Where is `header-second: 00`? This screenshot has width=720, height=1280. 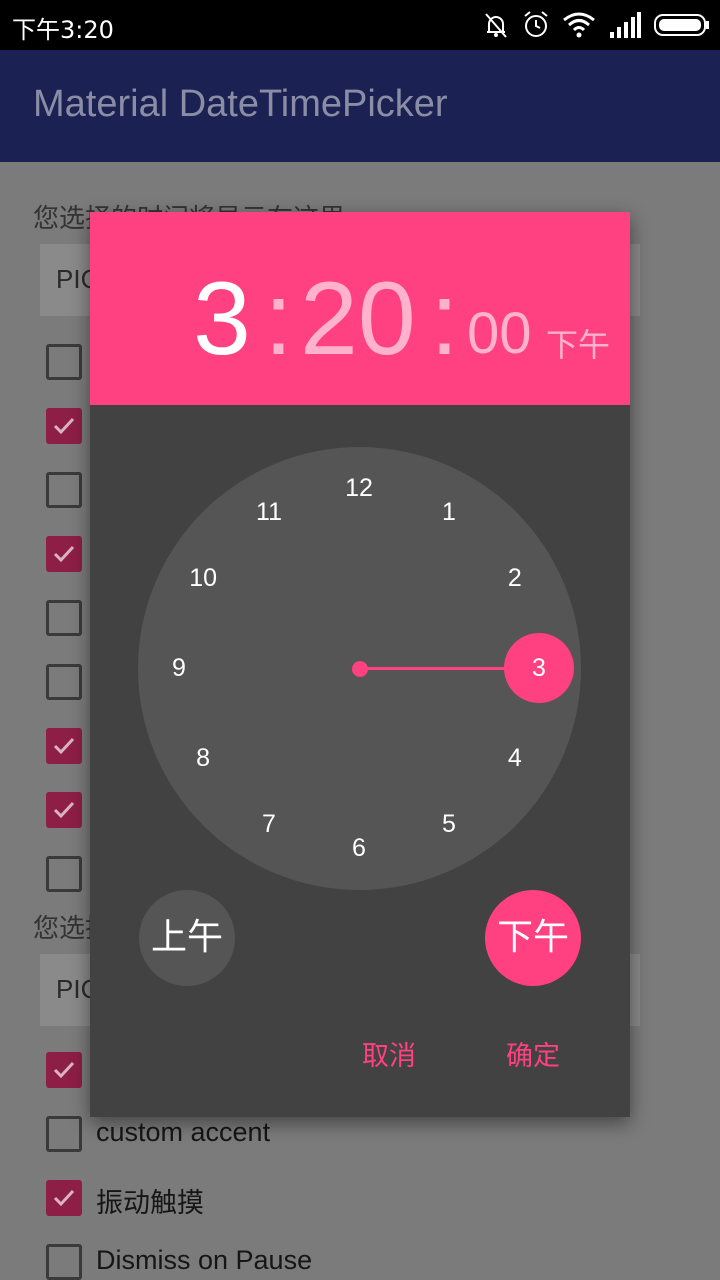
header-second: 00 is located at coordinates (499, 333).